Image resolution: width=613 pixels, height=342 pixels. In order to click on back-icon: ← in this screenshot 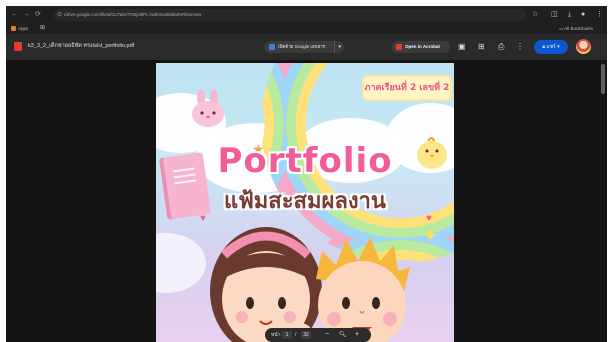, I will do `click(14, 15)`.